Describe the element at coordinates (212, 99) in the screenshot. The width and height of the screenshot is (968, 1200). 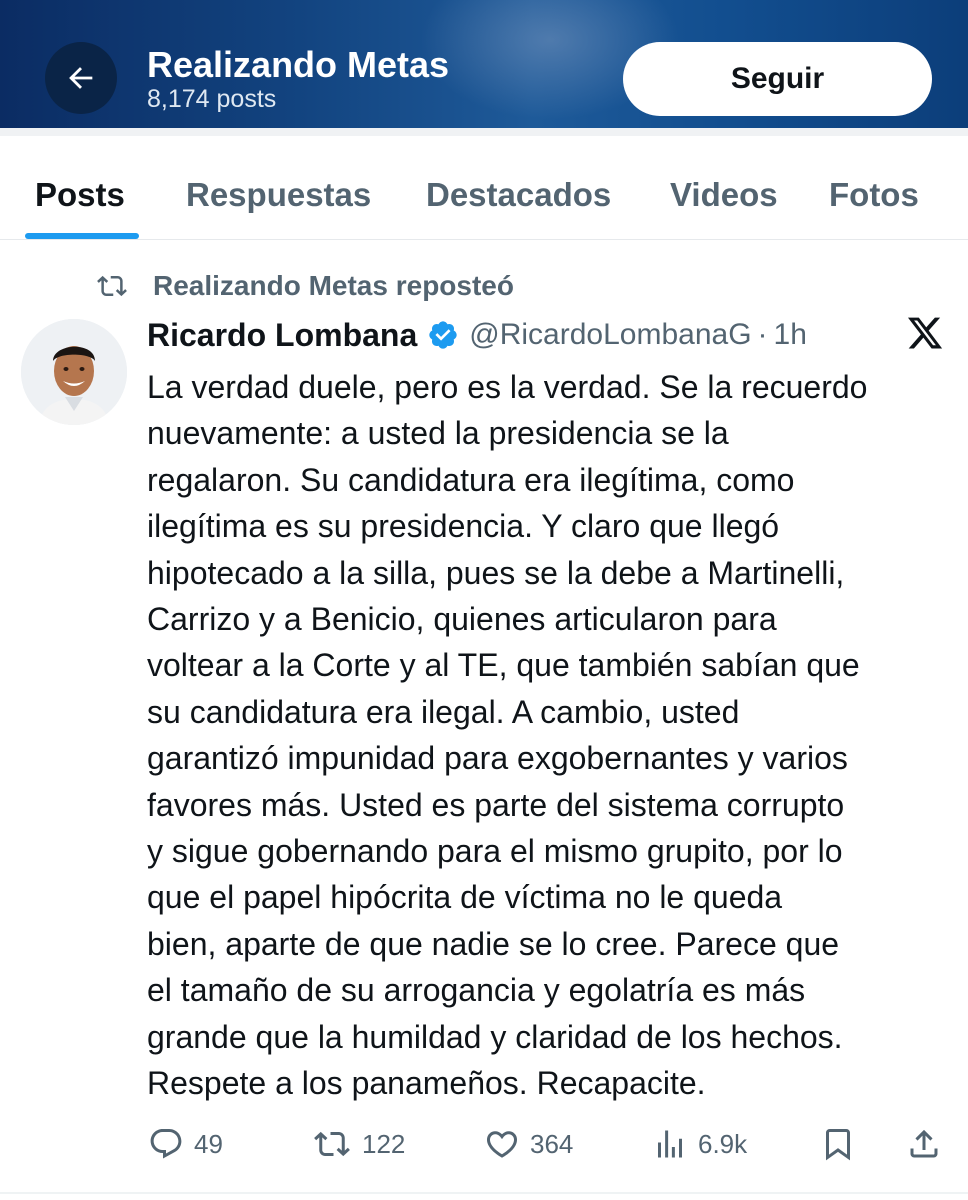
I see `posts-count: 8,174 posts` at that location.